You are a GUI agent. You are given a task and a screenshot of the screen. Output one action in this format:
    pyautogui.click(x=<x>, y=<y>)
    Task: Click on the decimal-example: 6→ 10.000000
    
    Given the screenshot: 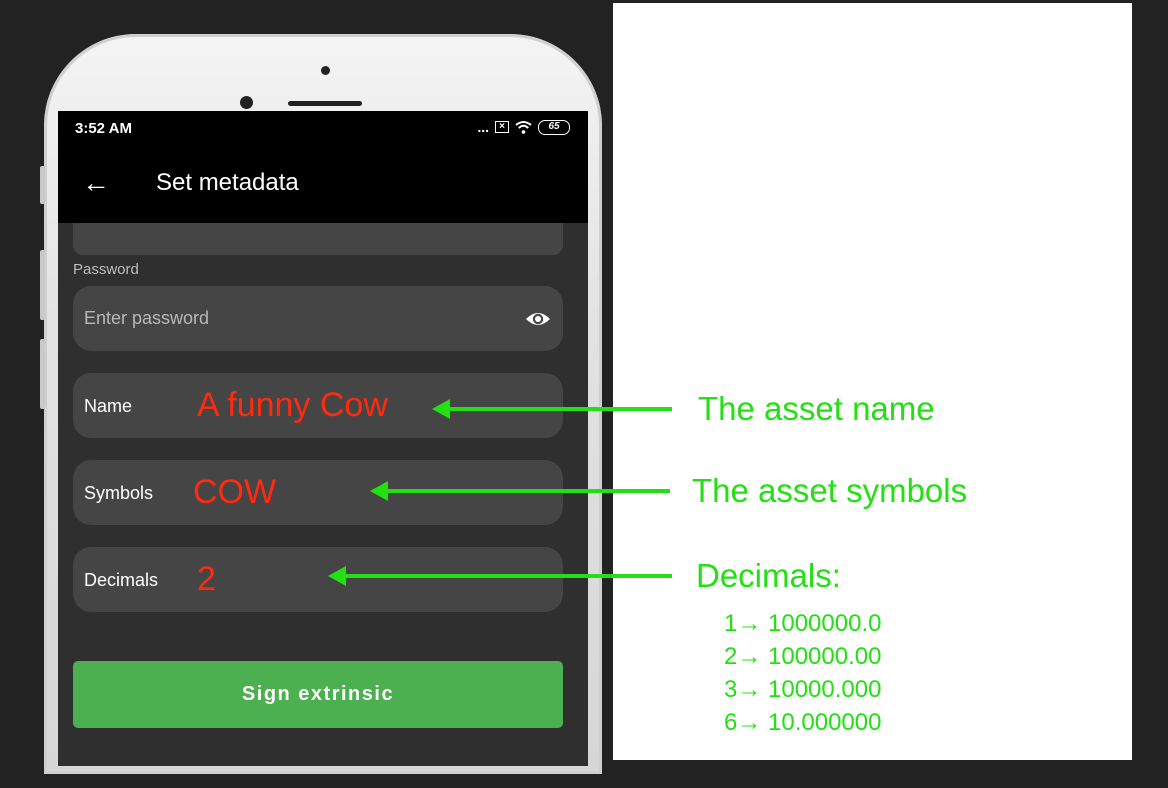 What is the action you would take?
    pyautogui.click(x=803, y=722)
    